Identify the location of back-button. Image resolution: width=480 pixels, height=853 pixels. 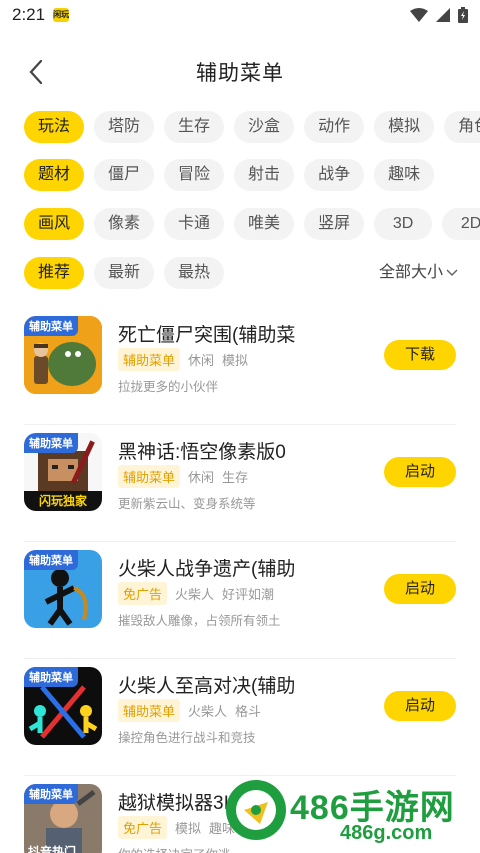
(36, 72).